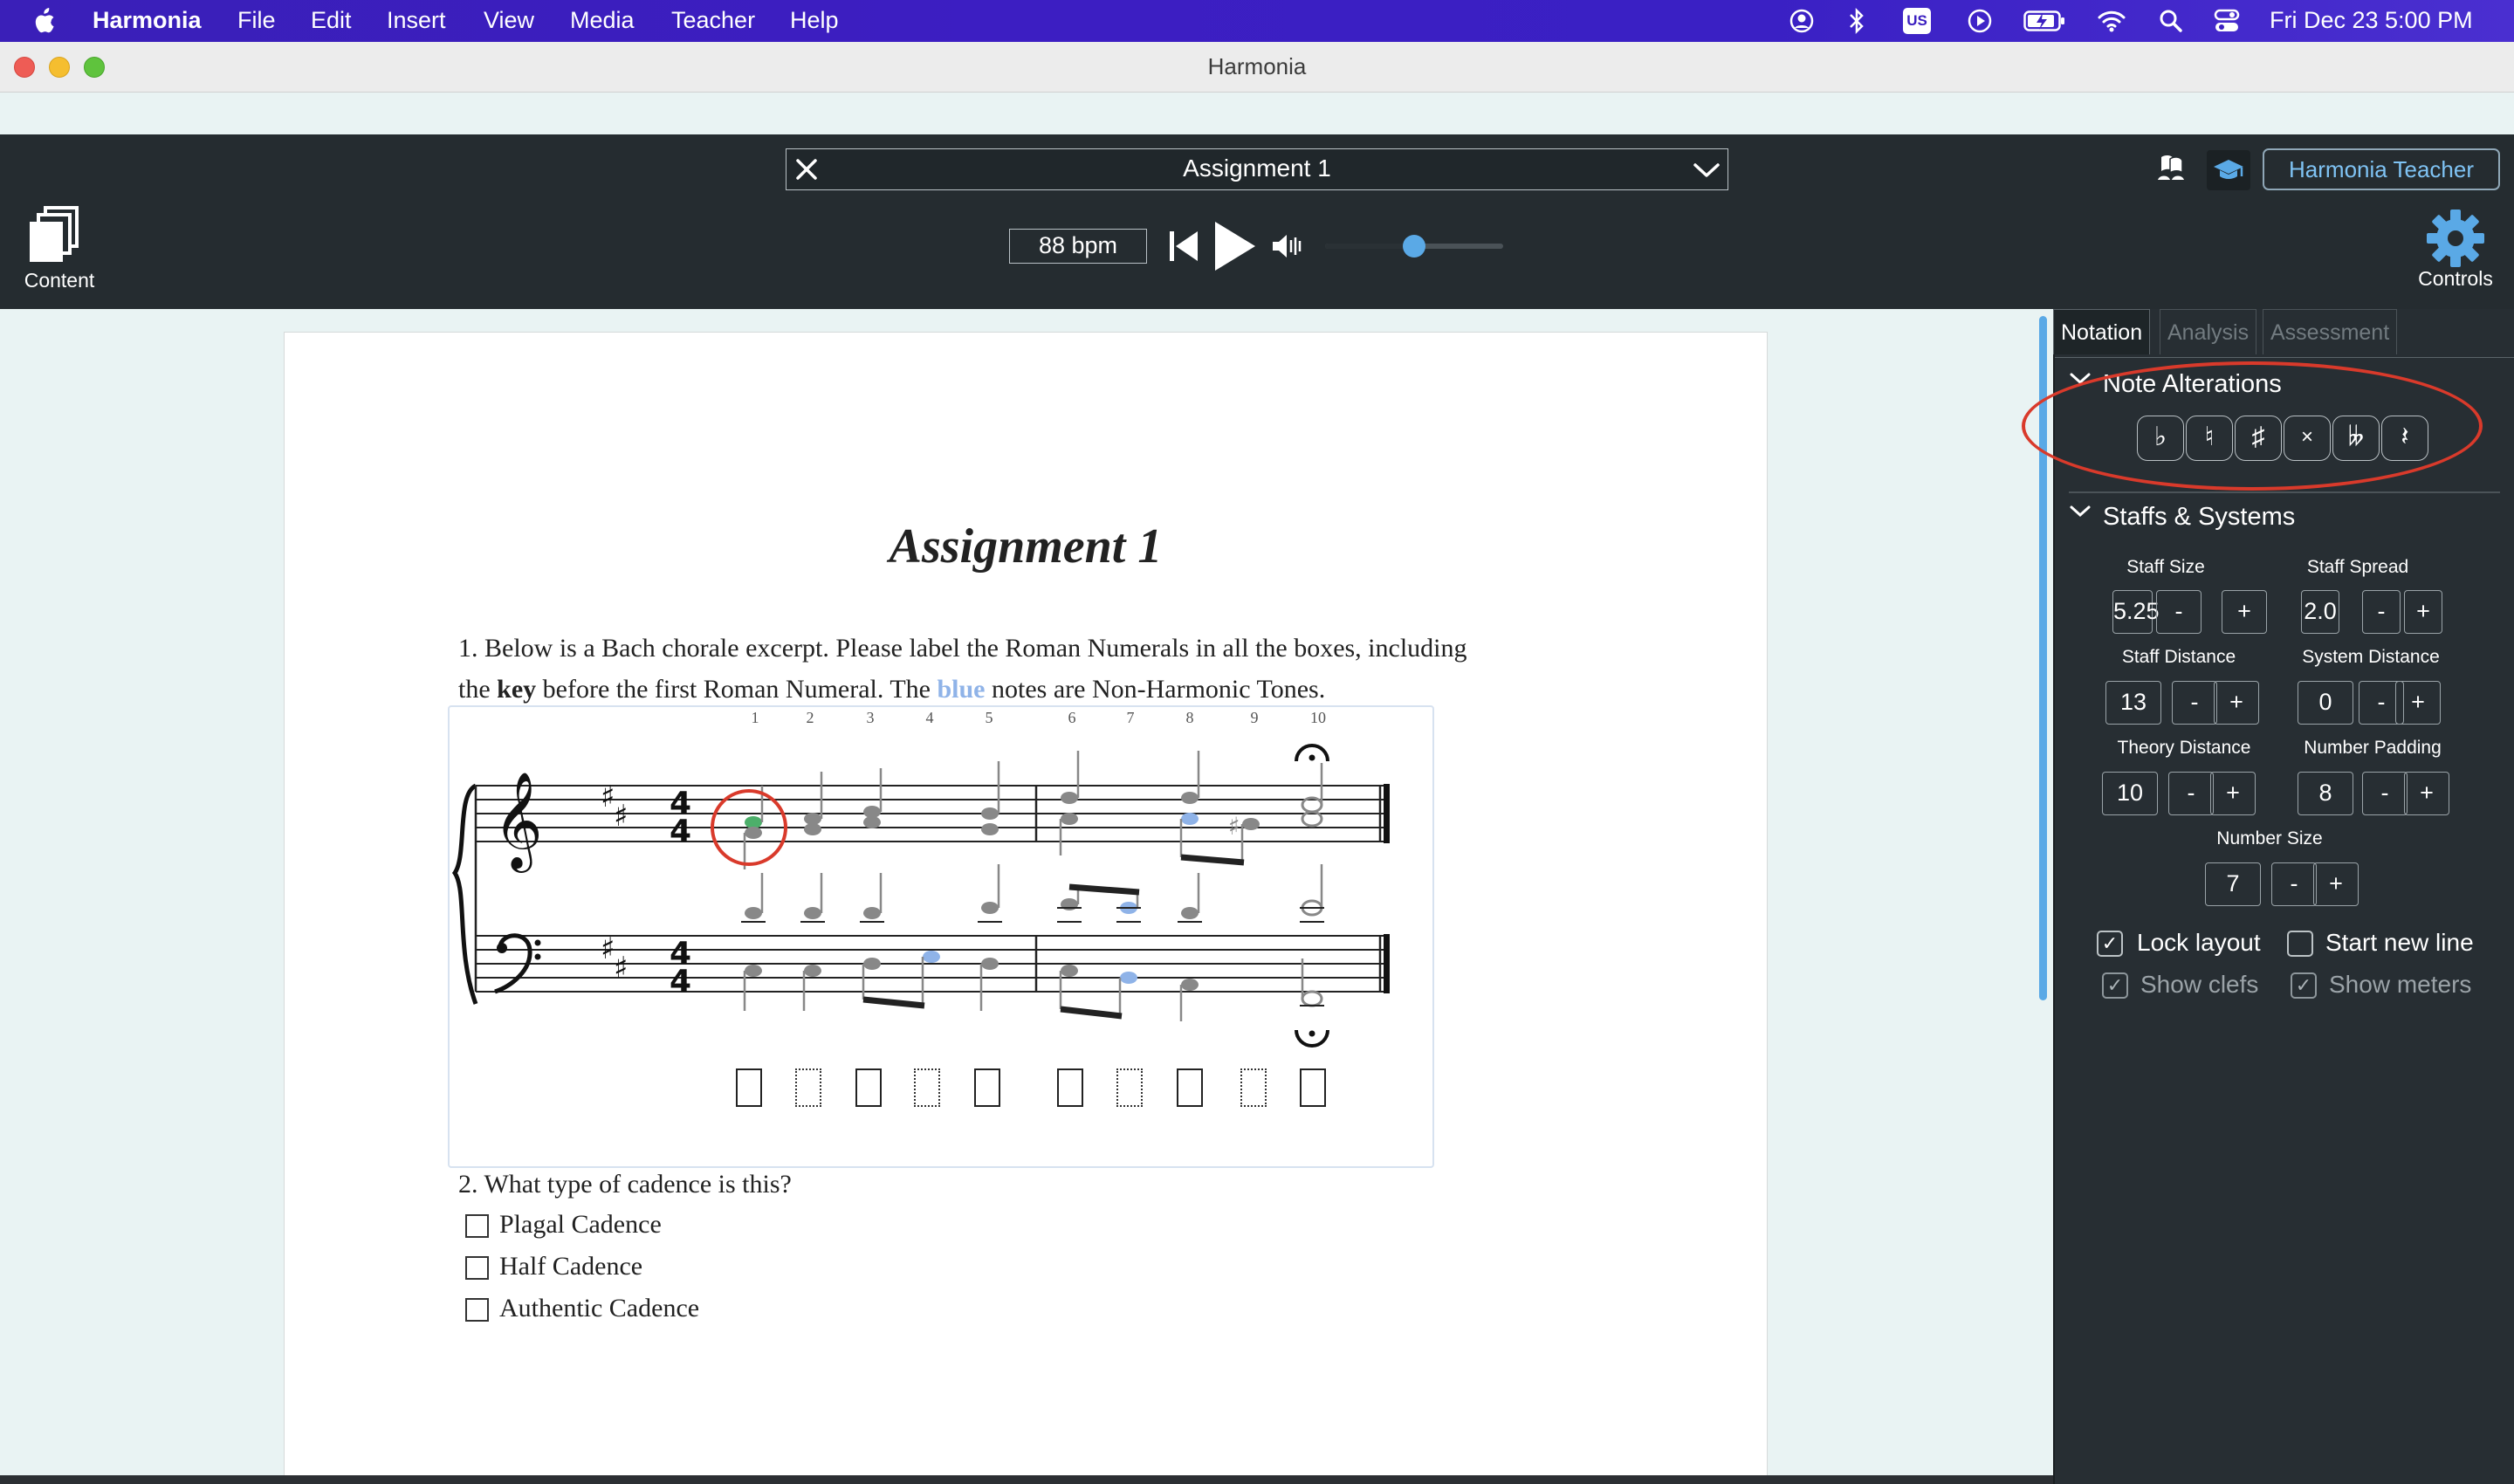 The image size is (2514, 1484). I want to click on play-icon, so click(1234, 246).